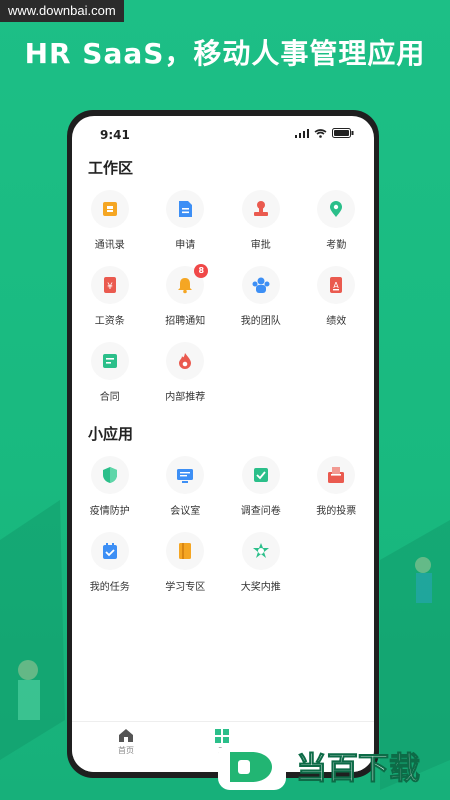  I want to click on survey-label: 调查问卷, so click(260, 511).